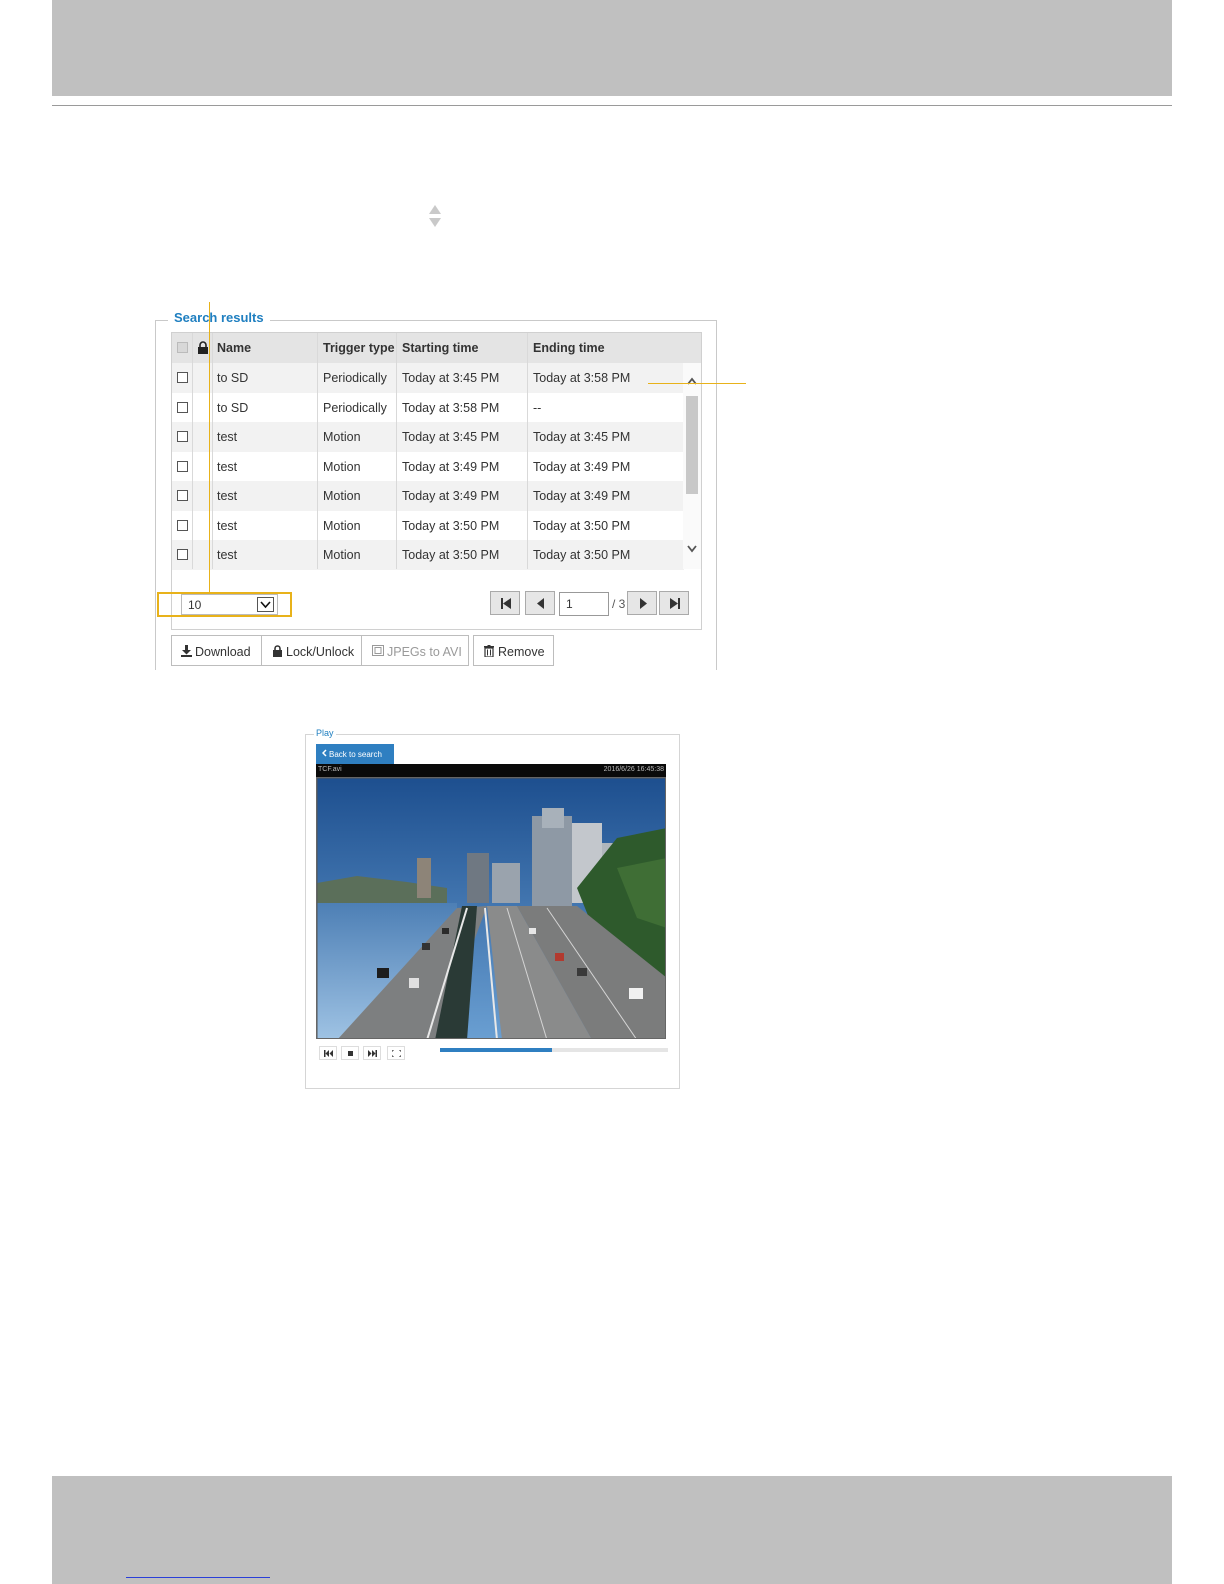 The width and height of the screenshot is (1224, 1584). I want to click on column-header-ending-time: Ending time, so click(569, 348).